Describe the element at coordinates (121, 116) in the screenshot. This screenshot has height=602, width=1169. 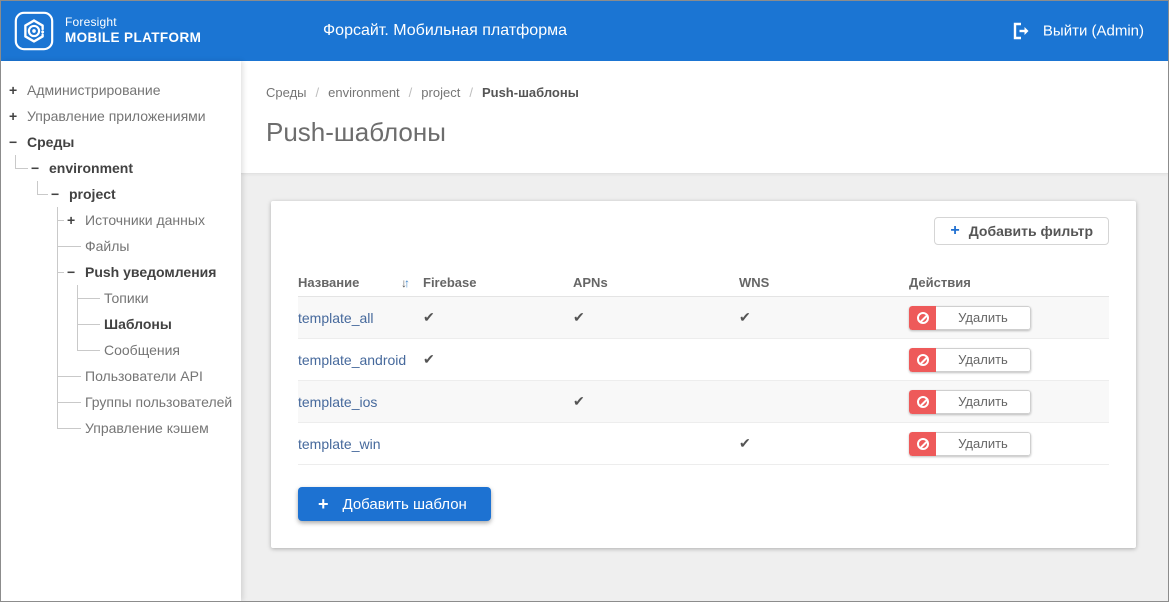
I see `sidebar-item-app-management: + Управление приложениями` at that location.